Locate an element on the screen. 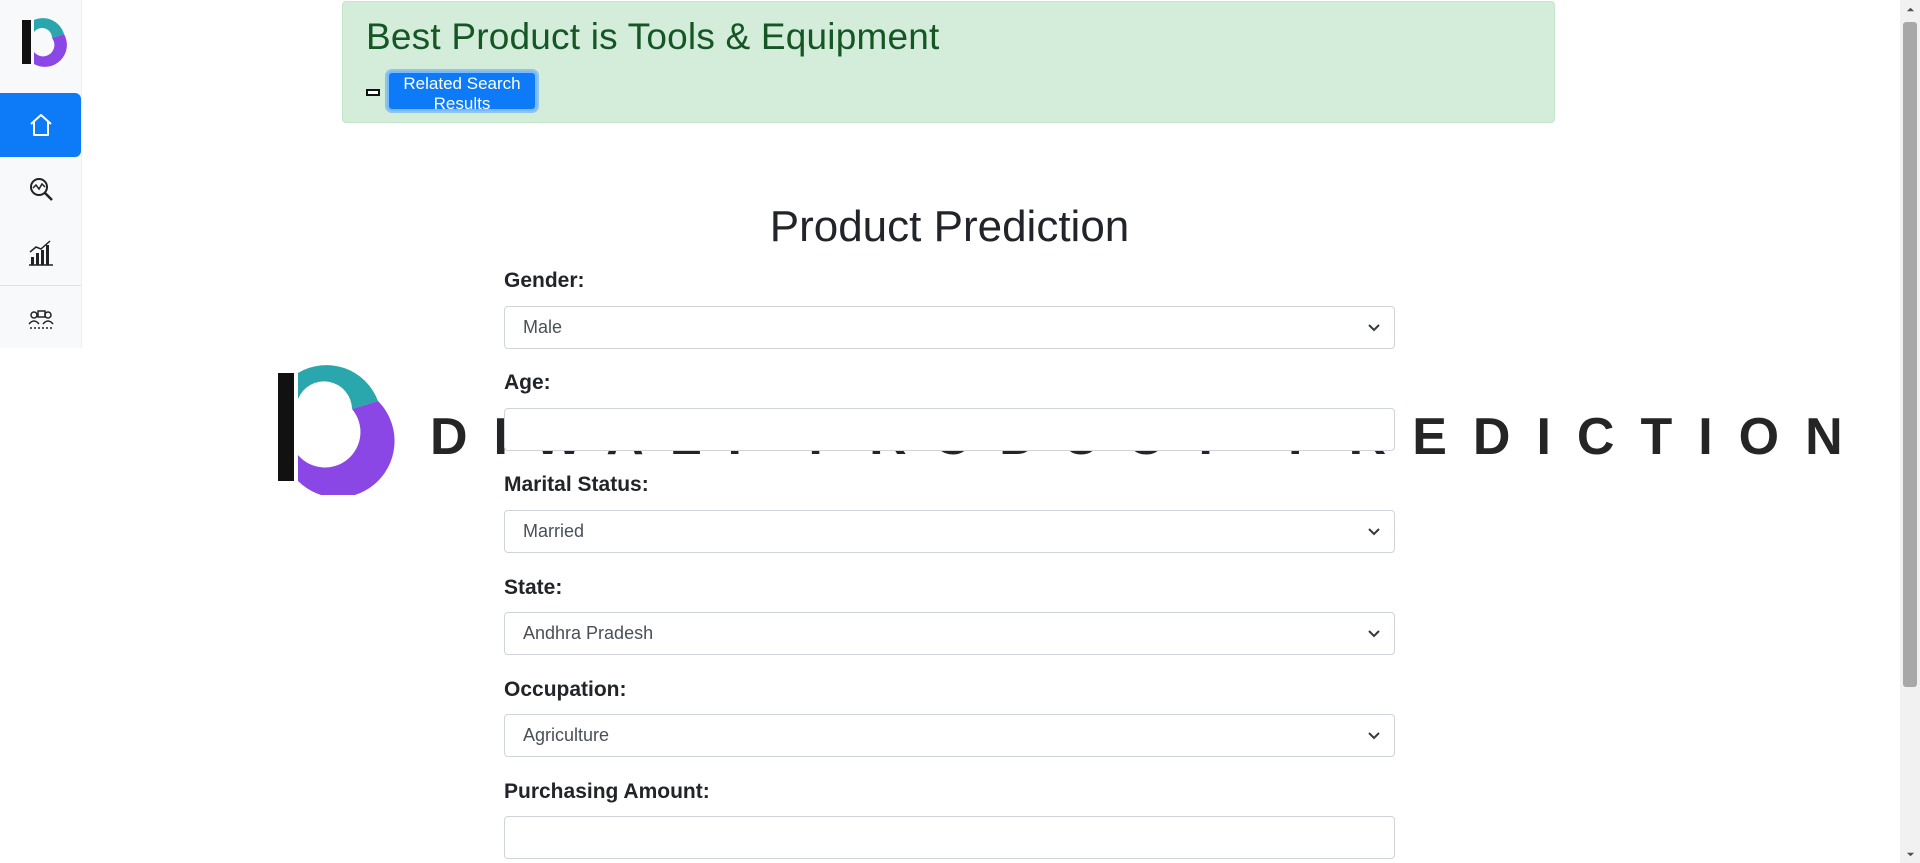 Image resolution: width=1920 pixels, height=863 pixels. app-logo is located at coordinates (44, 42).